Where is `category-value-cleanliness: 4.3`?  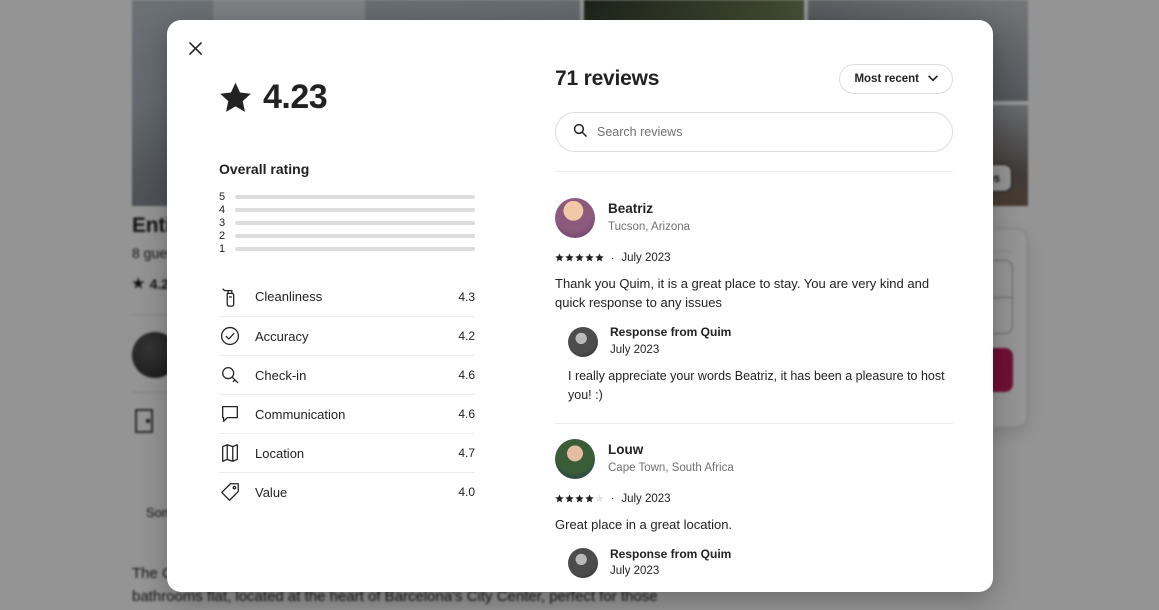
category-value-cleanliness: 4.3 is located at coordinates (466, 296).